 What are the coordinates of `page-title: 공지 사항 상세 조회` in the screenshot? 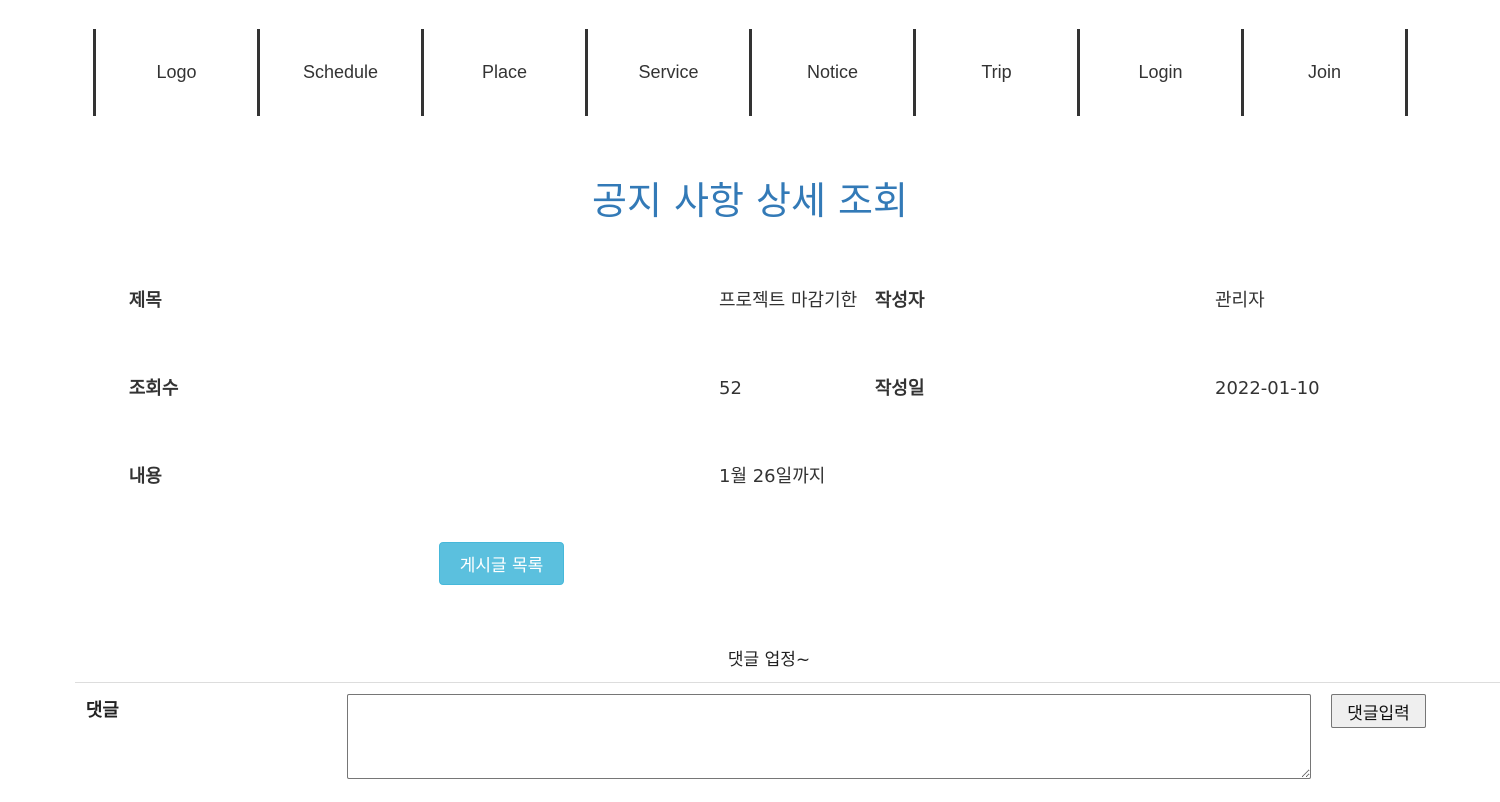 It's located at (750, 201).